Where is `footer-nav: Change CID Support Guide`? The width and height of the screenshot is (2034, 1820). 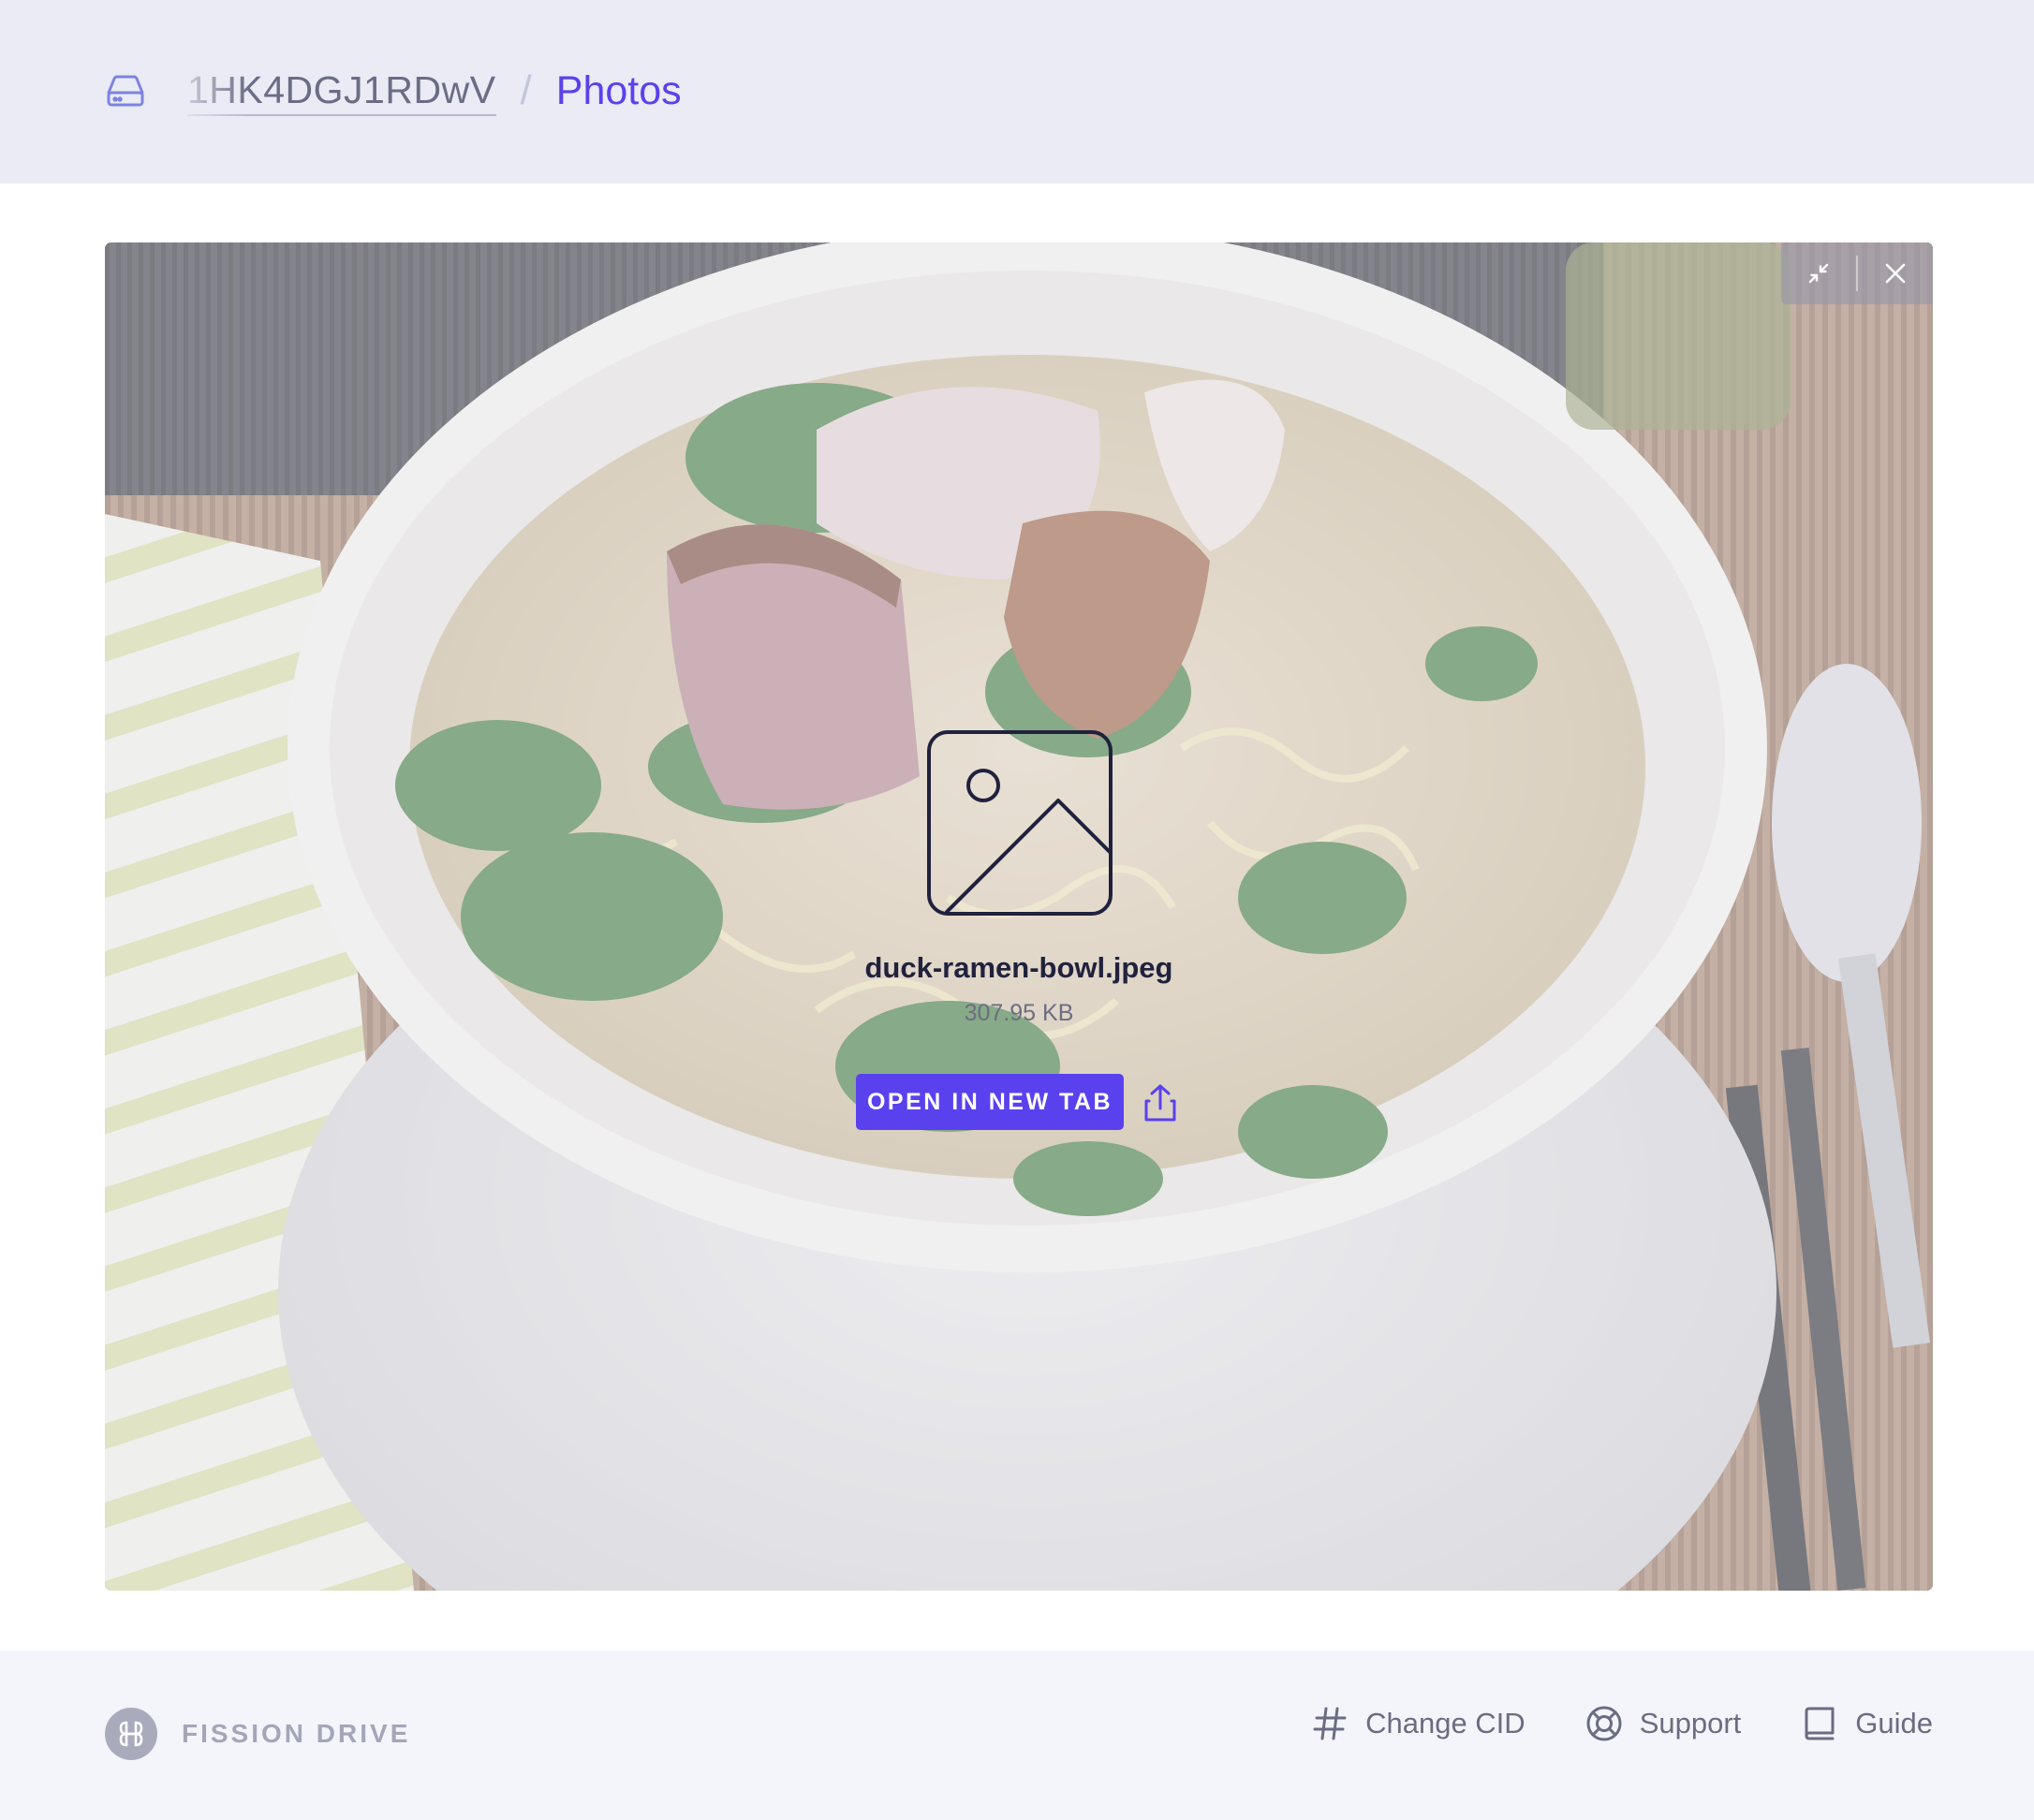
footer-nav: Change CID Support Guide is located at coordinates (1592, 1723).